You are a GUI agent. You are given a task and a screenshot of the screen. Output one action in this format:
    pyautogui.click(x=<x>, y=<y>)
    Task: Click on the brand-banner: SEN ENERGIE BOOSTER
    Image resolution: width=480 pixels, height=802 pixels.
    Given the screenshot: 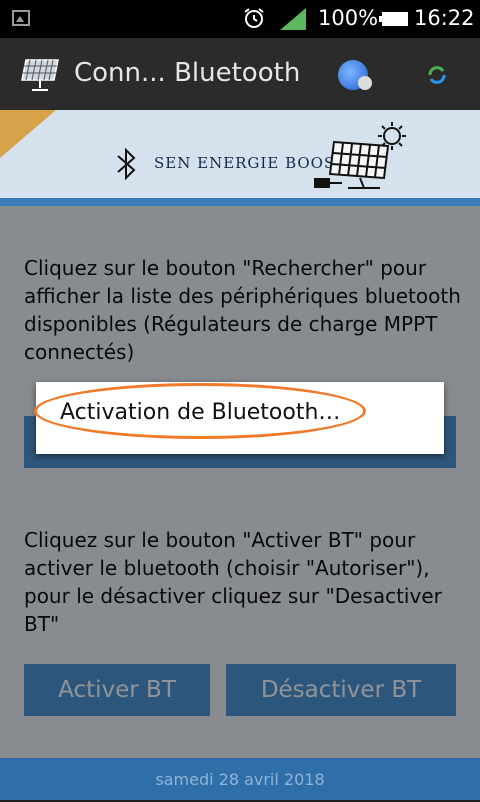 What is the action you would take?
    pyautogui.click(x=240, y=158)
    